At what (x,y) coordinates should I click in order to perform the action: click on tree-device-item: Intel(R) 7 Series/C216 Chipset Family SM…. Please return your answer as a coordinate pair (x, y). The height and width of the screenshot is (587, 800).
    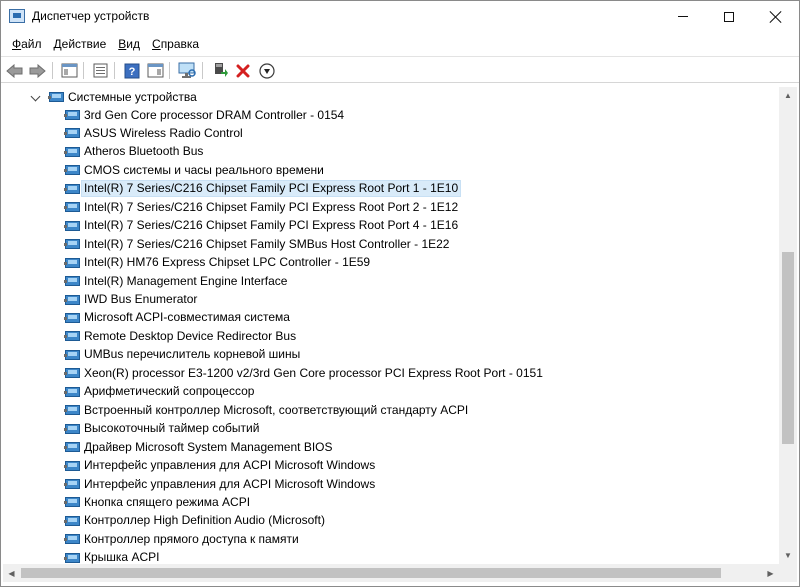
    Looking at the image, I should click on (227, 244).